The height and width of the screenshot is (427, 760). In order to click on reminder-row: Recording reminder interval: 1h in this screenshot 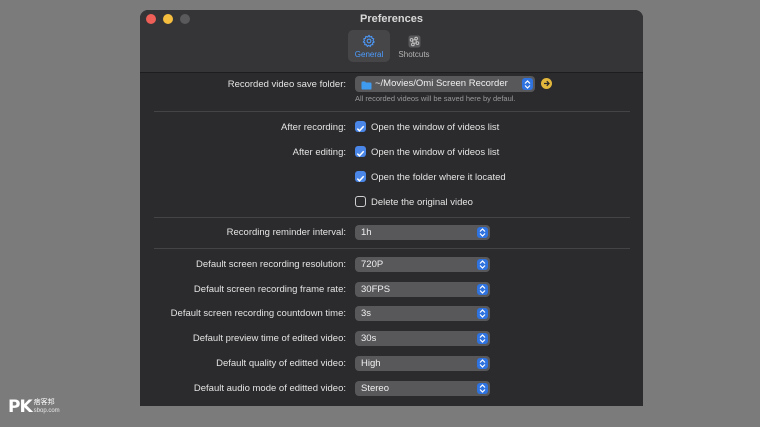, I will do `click(391, 233)`.